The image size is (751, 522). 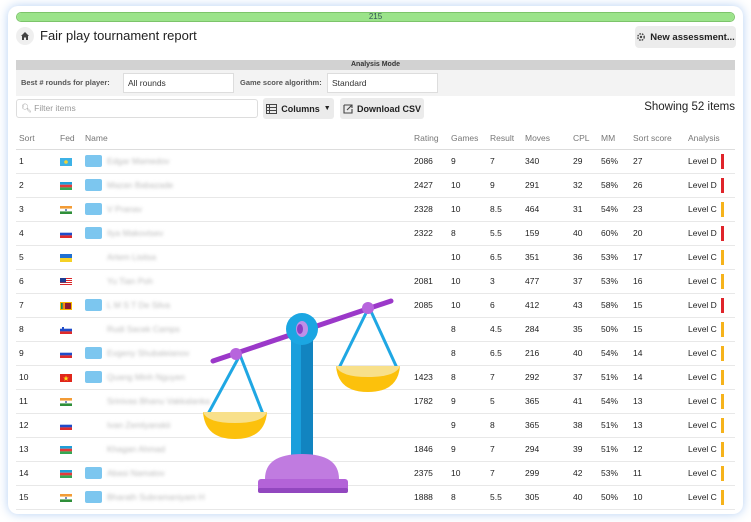 I want to click on progress-bar: 215, so click(x=375, y=17).